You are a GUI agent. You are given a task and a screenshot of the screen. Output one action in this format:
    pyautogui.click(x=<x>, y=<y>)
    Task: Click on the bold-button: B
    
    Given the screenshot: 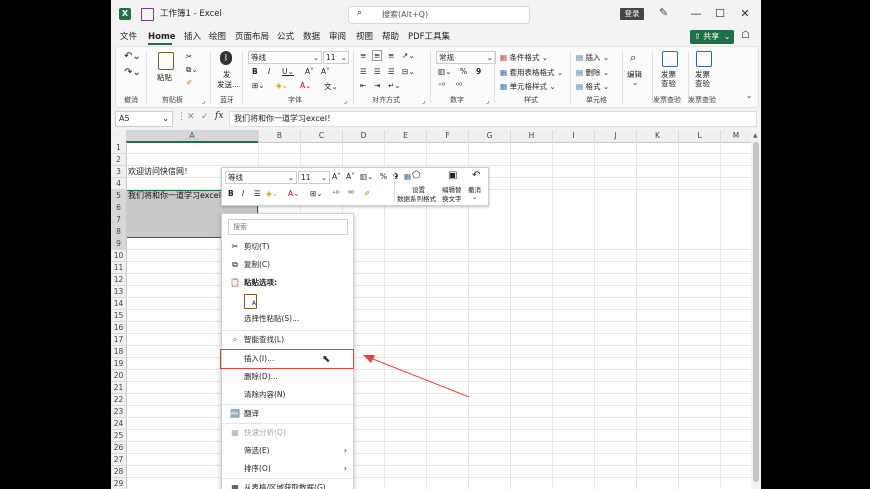 What is the action you would take?
    pyautogui.click(x=255, y=71)
    